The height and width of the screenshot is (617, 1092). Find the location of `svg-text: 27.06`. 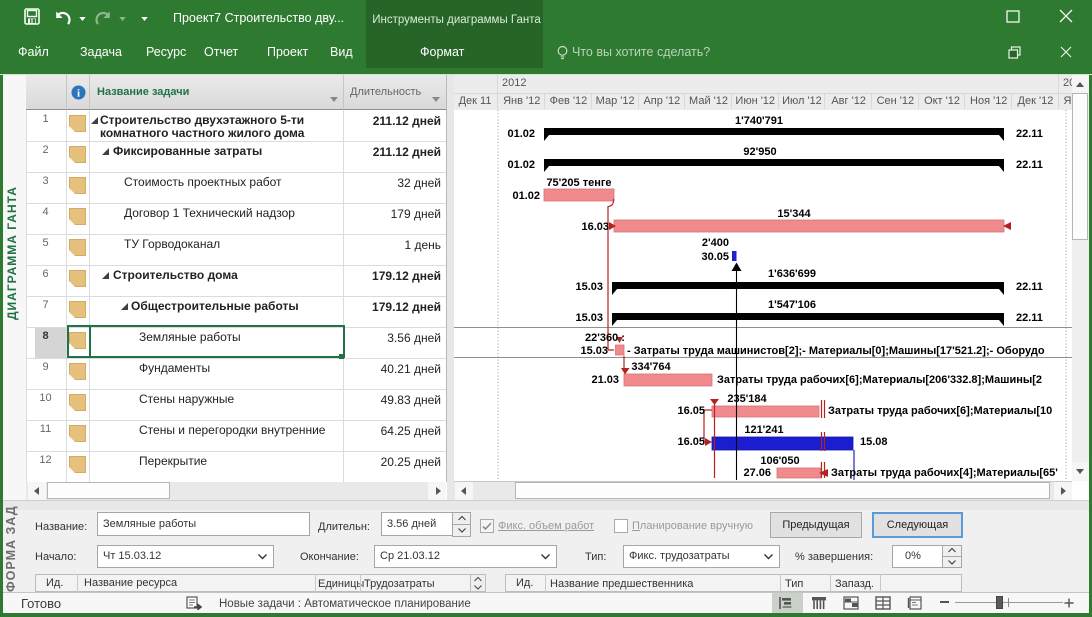

svg-text: 27.06 is located at coordinates (757, 473).